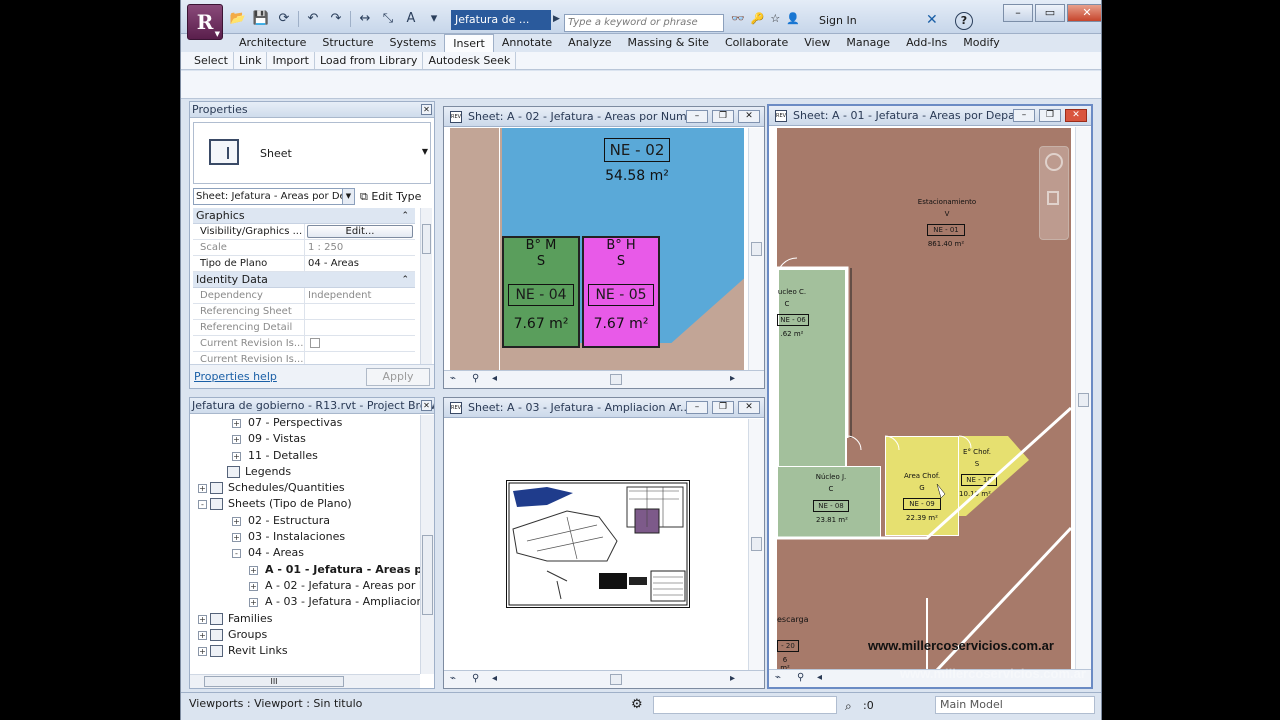 This screenshot has height=720, width=1280. Describe the element at coordinates (305, 521) in the screenshot. I see `tree-item: +02 - Estructura` at that location.